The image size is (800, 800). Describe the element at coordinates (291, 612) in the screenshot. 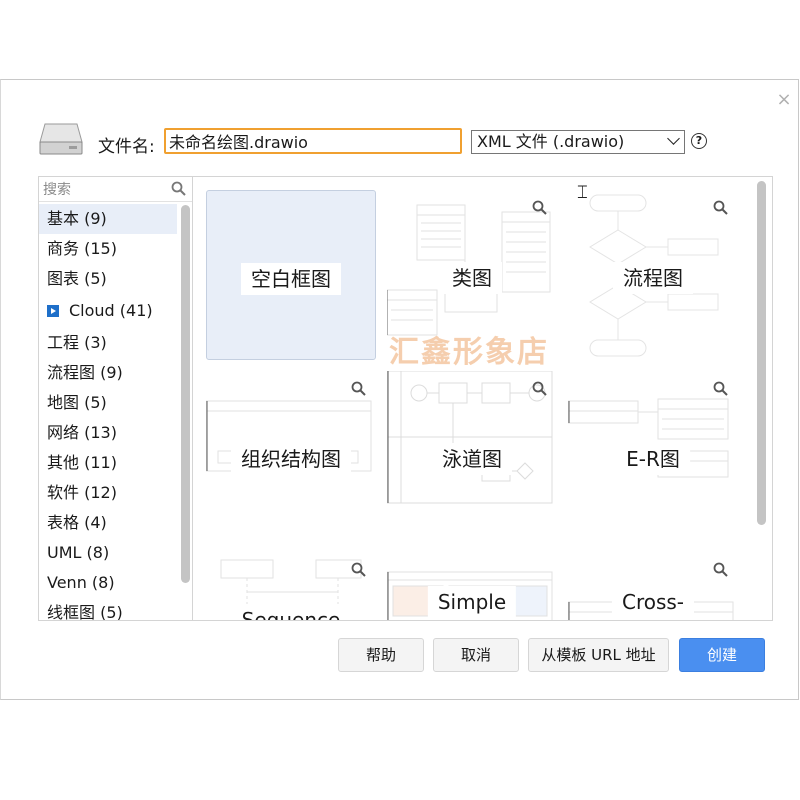

I see `template-label: Sequence` at that location.